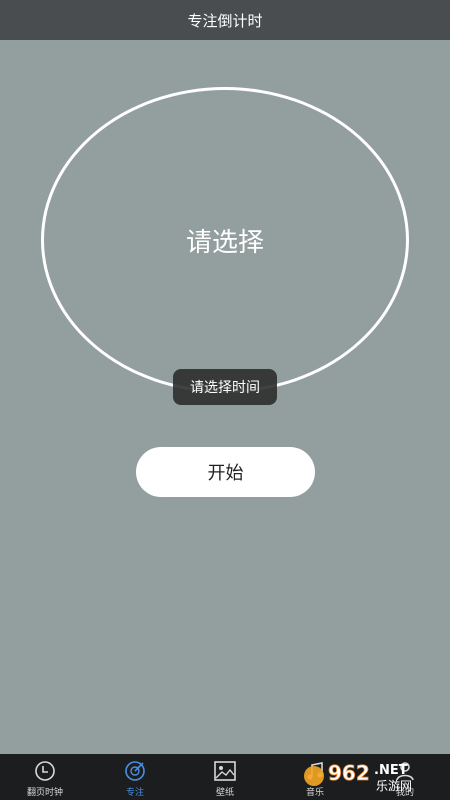 The width and height of the screenshot is (450, 800). What do you see at coordinates (404, 793) in the screenshot?
I see `tab-label: 我的` at bounding box center [404, 793].